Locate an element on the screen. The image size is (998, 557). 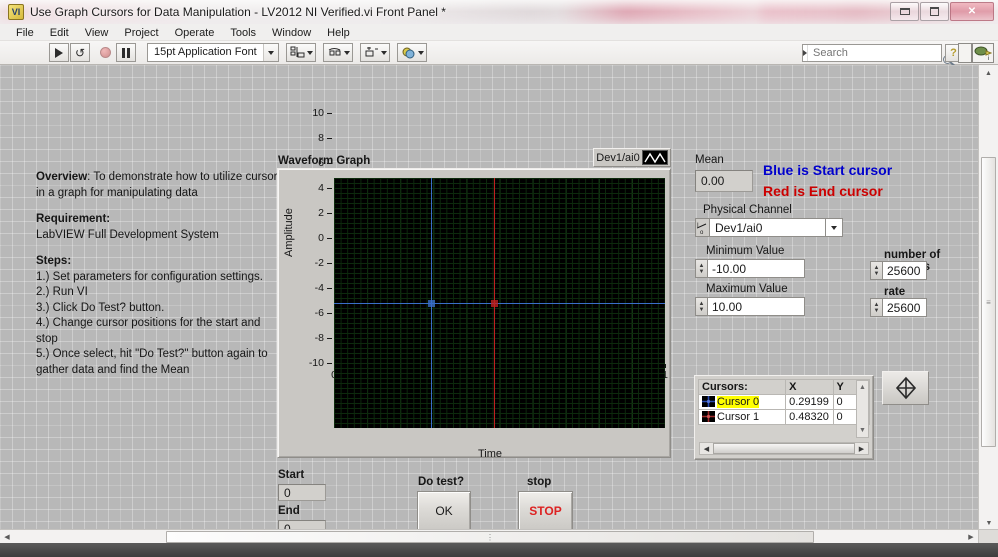
cursor-legend-vscrollbar: ▲ ▼ is located at coordinates (862, 409).